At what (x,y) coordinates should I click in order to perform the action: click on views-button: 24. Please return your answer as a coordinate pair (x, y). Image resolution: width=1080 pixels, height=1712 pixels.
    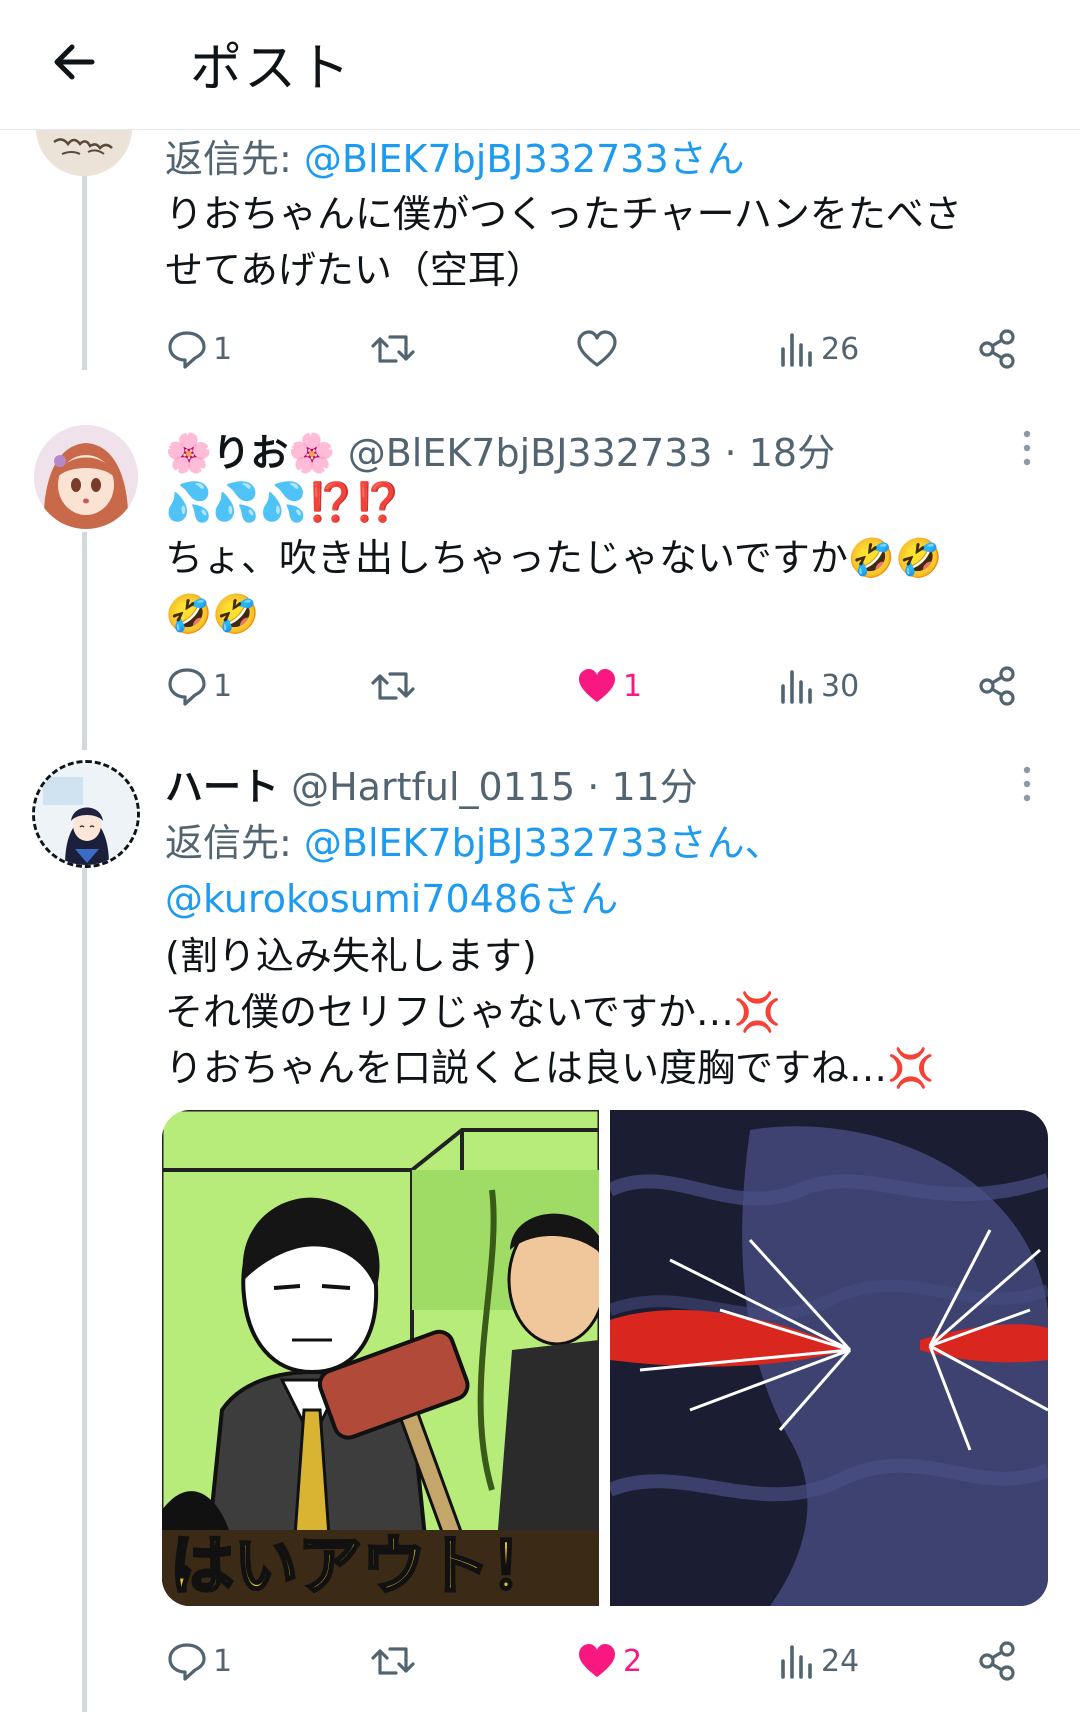
    Looking at the image, I should click on (818, 1661).